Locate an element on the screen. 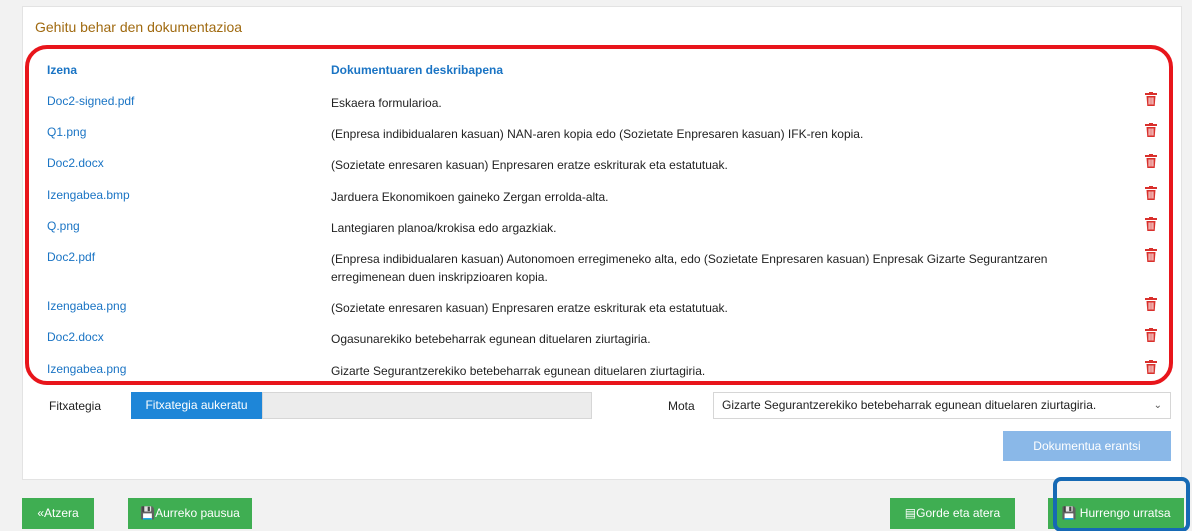 The height and width of the screenshot is (531, 1192). type-label: Mota is located at coordinates (681, 406).